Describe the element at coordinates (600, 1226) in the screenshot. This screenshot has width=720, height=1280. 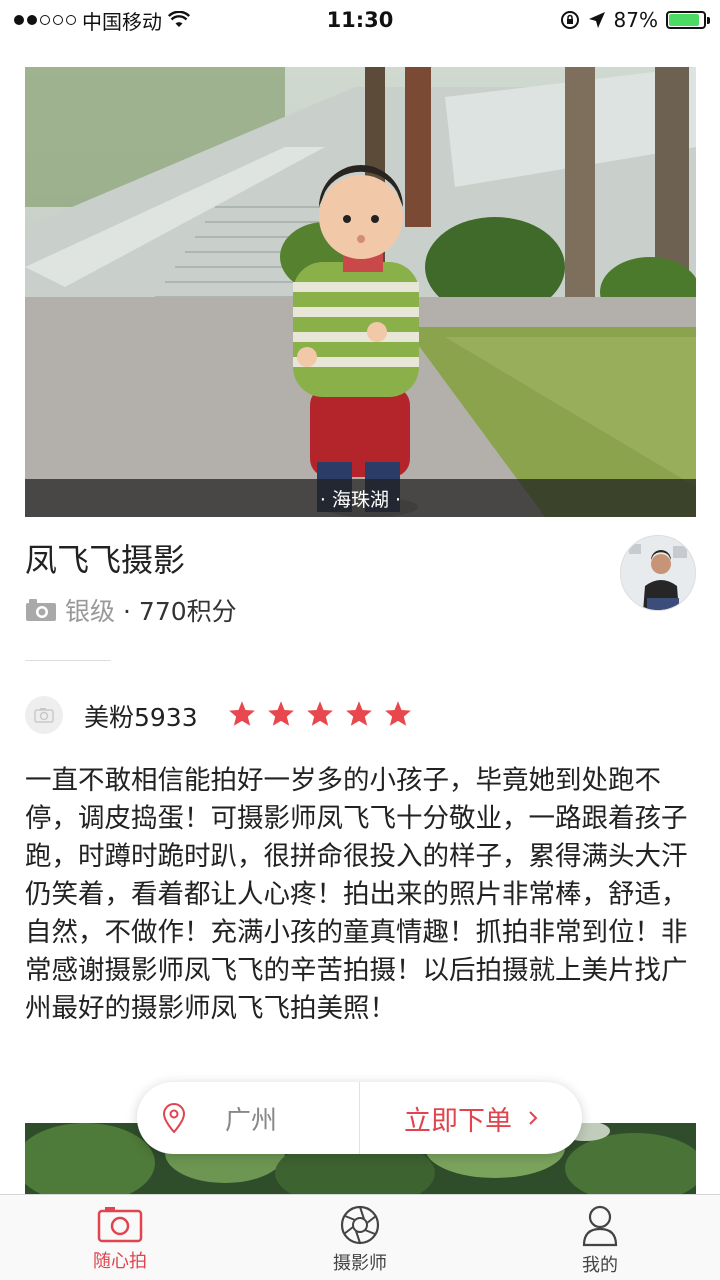
I see `person-icon` at that location.